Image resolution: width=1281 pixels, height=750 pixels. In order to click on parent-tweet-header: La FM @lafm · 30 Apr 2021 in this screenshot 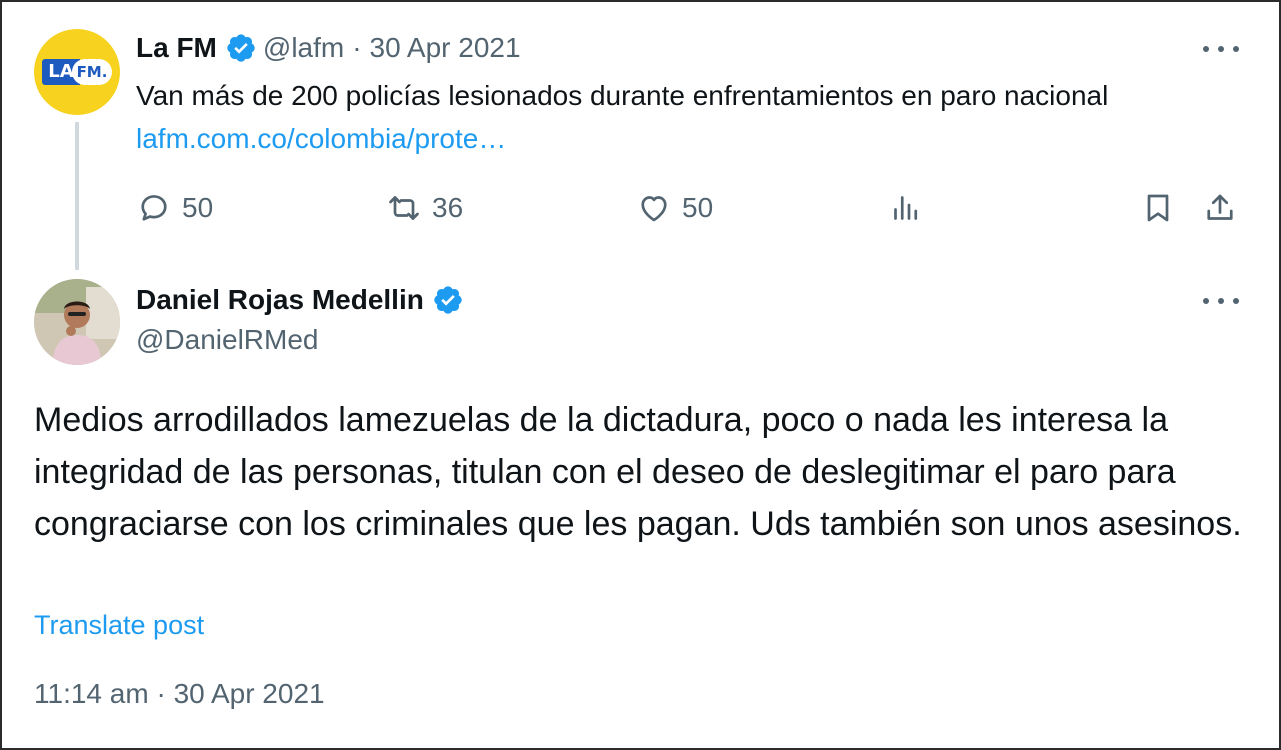, I will do `click(328, 48)`.